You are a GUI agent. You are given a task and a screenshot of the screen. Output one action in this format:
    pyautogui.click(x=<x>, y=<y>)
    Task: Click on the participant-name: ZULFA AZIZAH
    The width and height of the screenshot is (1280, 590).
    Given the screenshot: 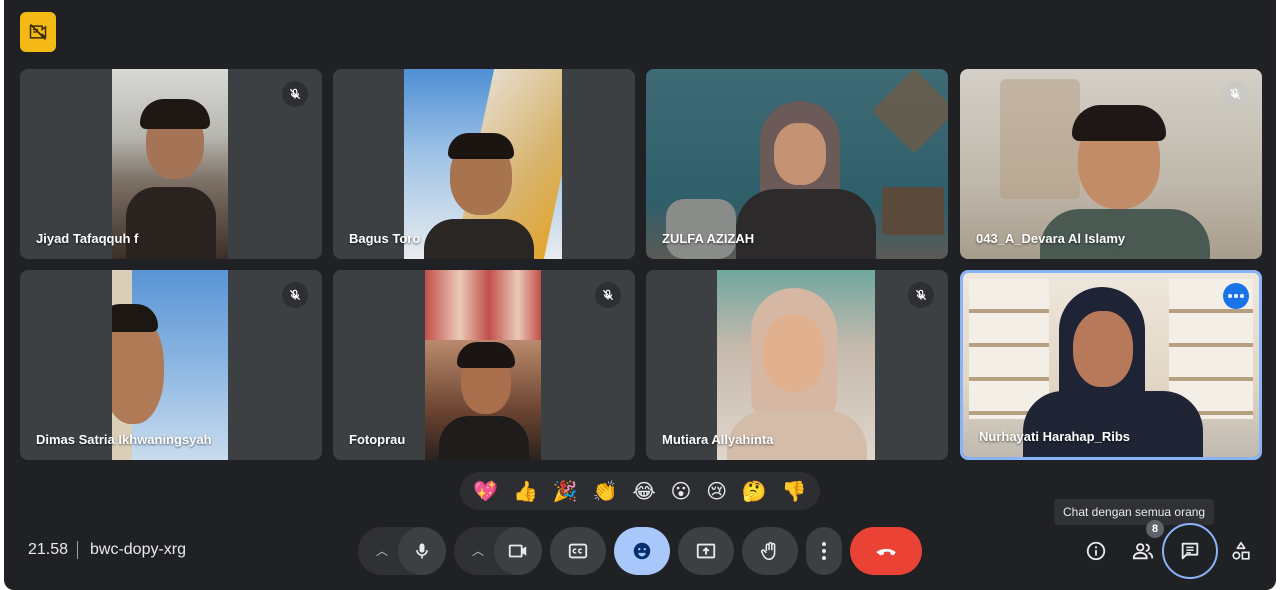 What is the action you would take?
    pyautogui.click(x=708, y=238)
    